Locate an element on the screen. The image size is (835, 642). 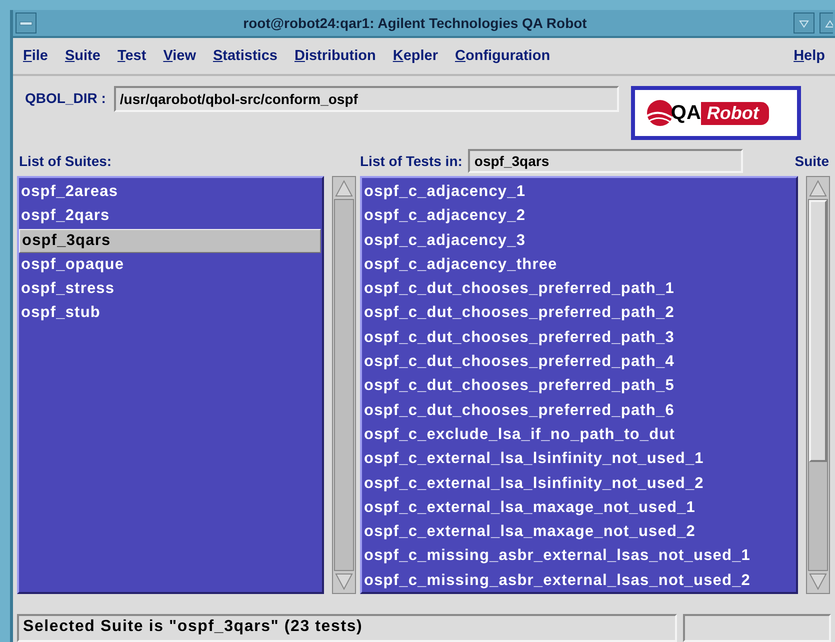
list-row: ospf_c_dut_chooses_preferred_path_3 is located at coordinates (579, 338).